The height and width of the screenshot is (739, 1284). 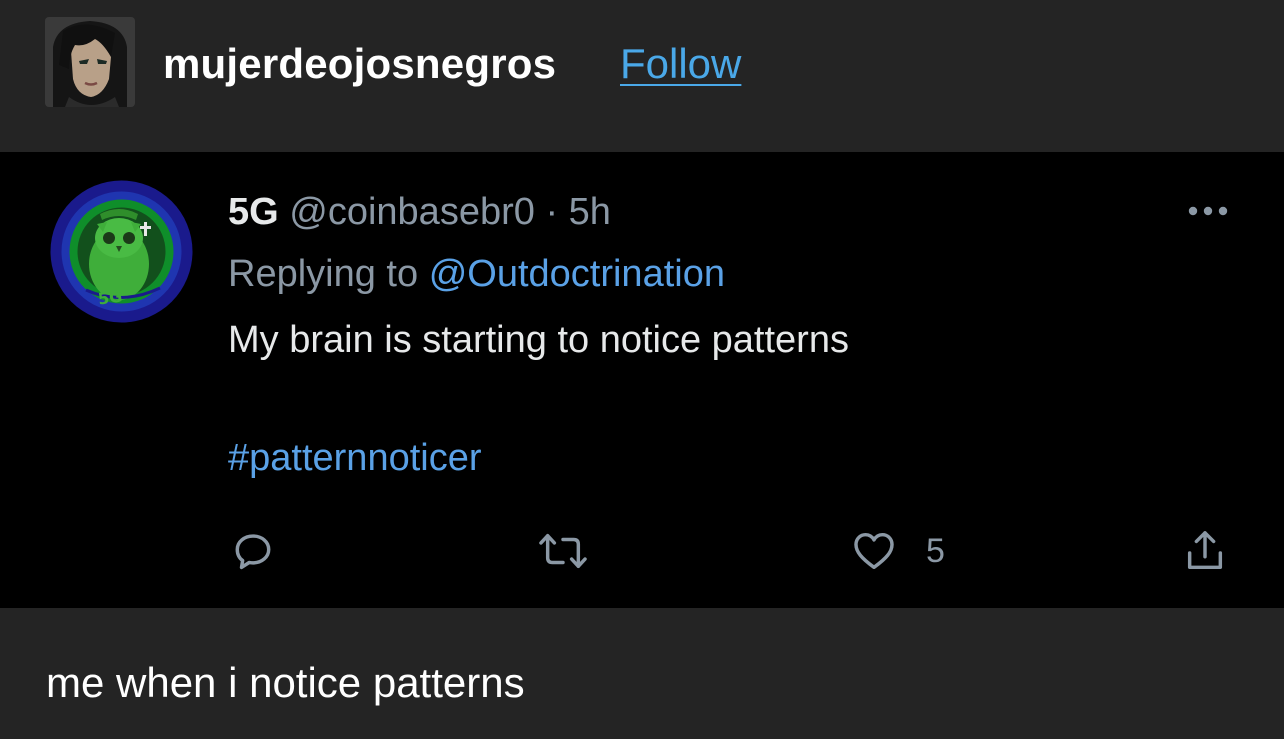 What do you see at coordinates (355, 458) in the screenshot?
I see `tweet-hashtag: #patternnoticer` at bounding box center [355, 458].